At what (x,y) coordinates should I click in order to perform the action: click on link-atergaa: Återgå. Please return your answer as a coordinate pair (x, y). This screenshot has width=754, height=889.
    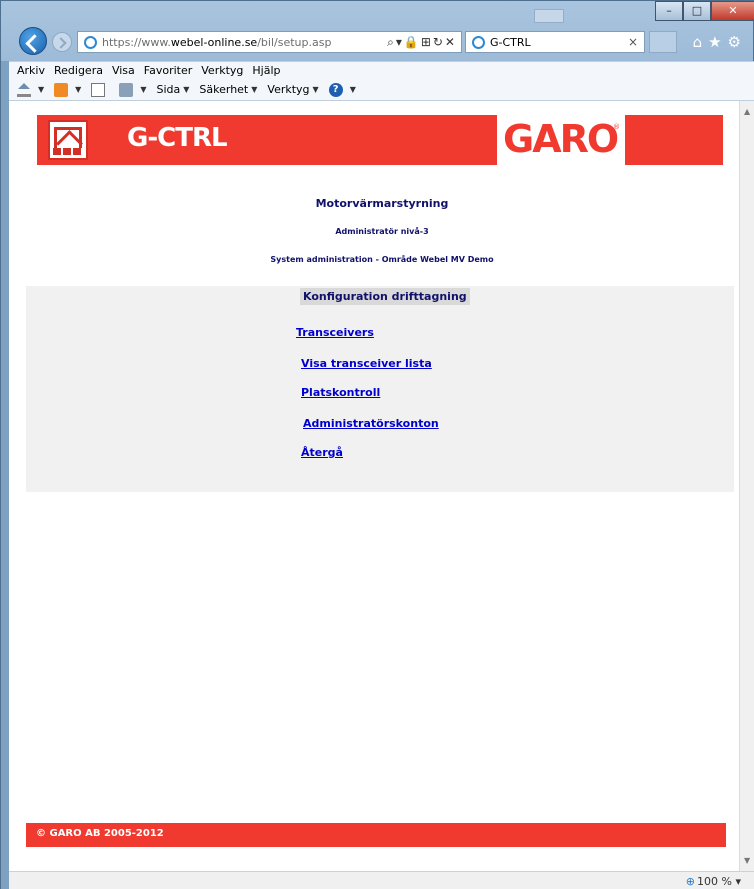
    Looking at the image, I should click on (322, 452).